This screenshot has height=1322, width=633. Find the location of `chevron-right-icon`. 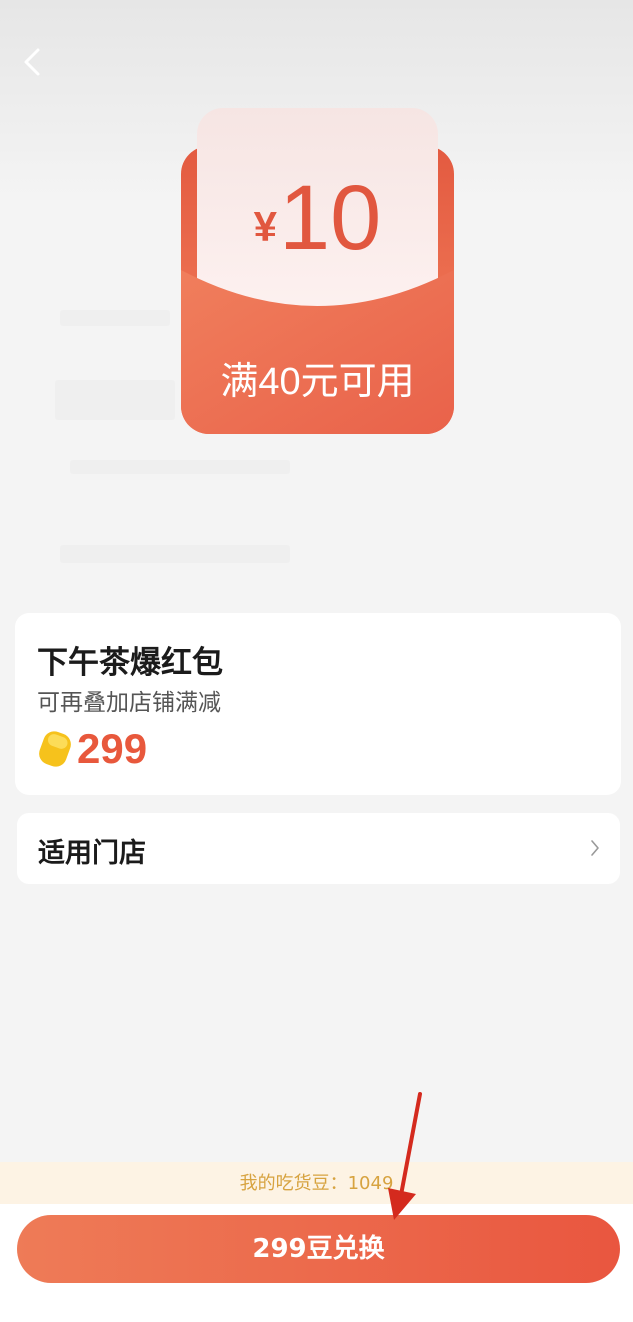

chevron-right-icon is located at coordinates (595, 848).